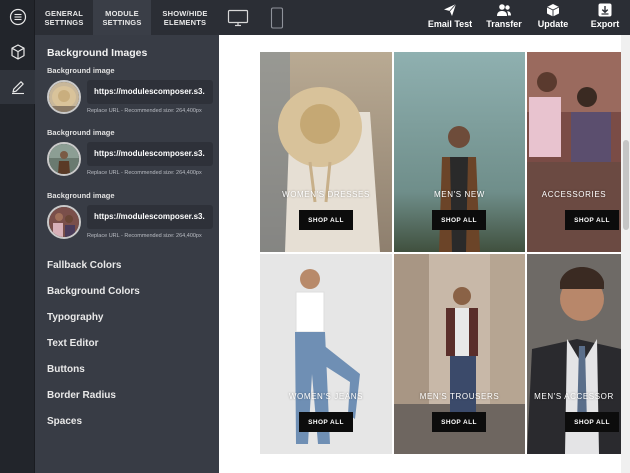 The width and height of the screenshot is (630, 473). What do you see at coordinates (326, 354) in the screenshot?
I see `category-tile-womens-jeans: WOMEN'S JEANS SHOP ALL` at bounding box center [326, 354].